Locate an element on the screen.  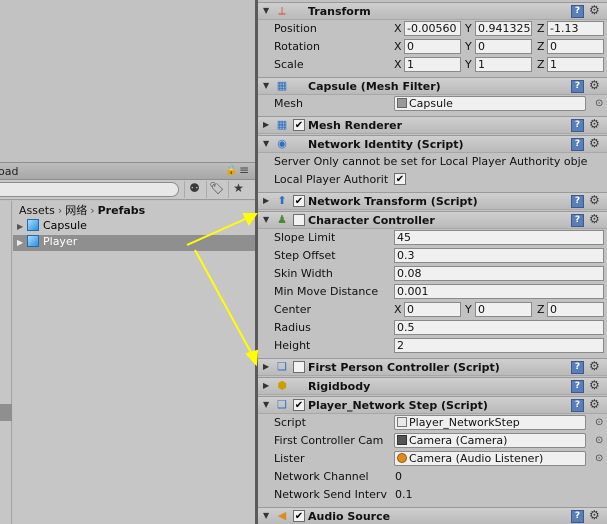
network-channel-value: 0 is located at coordinates (398, 476).